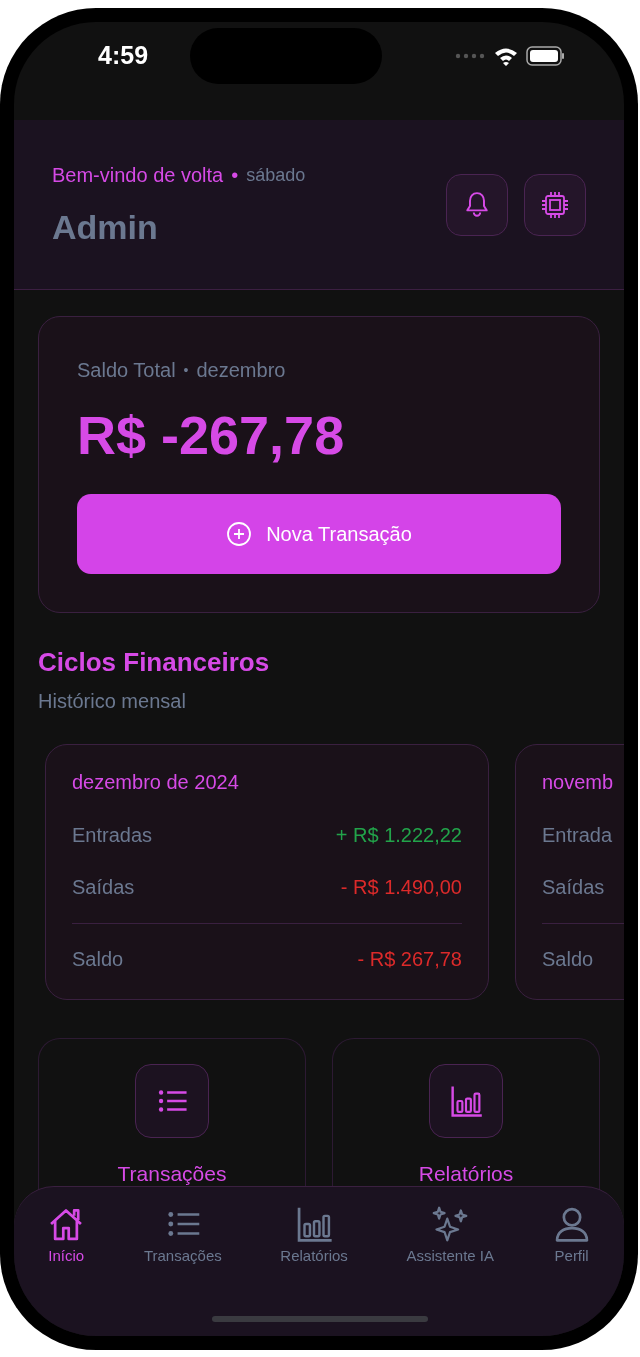 This screenshot has width=640, height=1357. Describe the element at coordinates (571, 1238) in the screenshot. I see `nav-tab: Perfil` at that location.